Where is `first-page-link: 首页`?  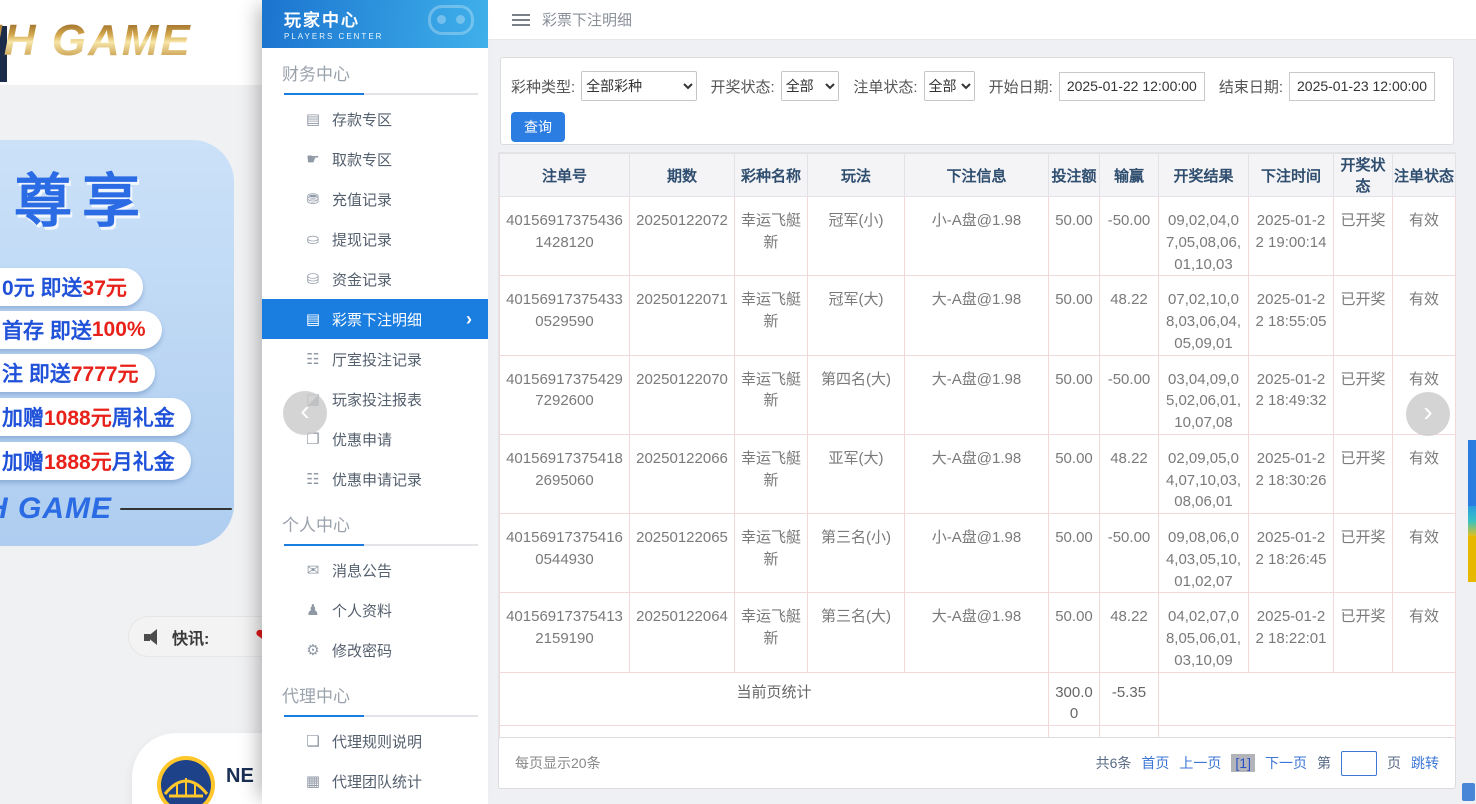 first-page-link: 首页 is located at coordinates (1155, 763).